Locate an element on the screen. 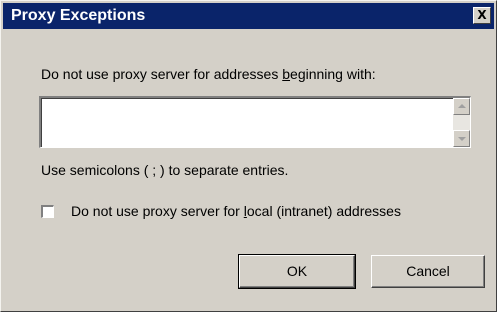 The height and width of the screenshot is (312, 497). prompt-text-start: Do not use proxy server for addresses is located at coordinates (162, 74).